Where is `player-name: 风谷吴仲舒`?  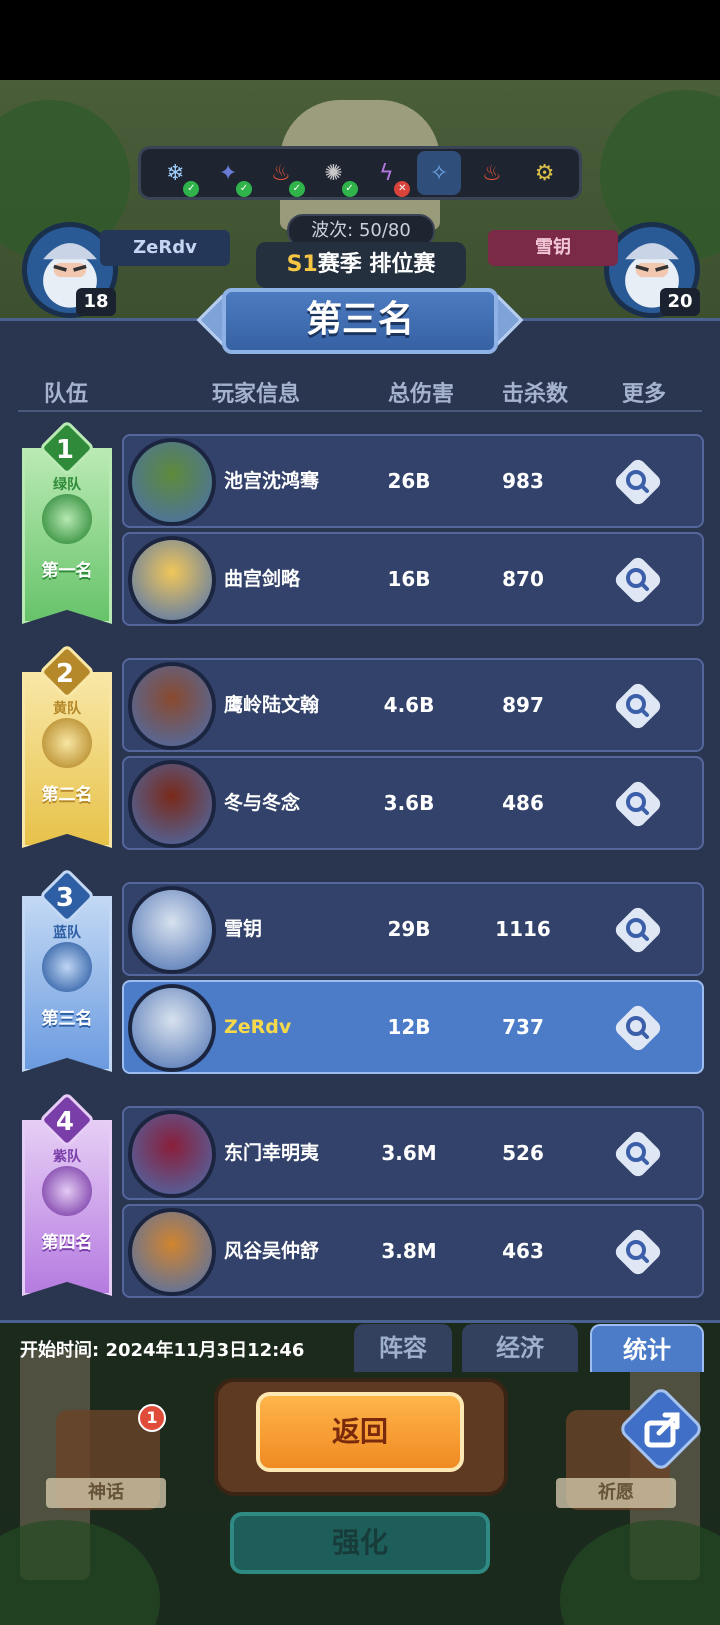 player-name: 风谷吴仲舒 is located at coordinates (272, 1251).